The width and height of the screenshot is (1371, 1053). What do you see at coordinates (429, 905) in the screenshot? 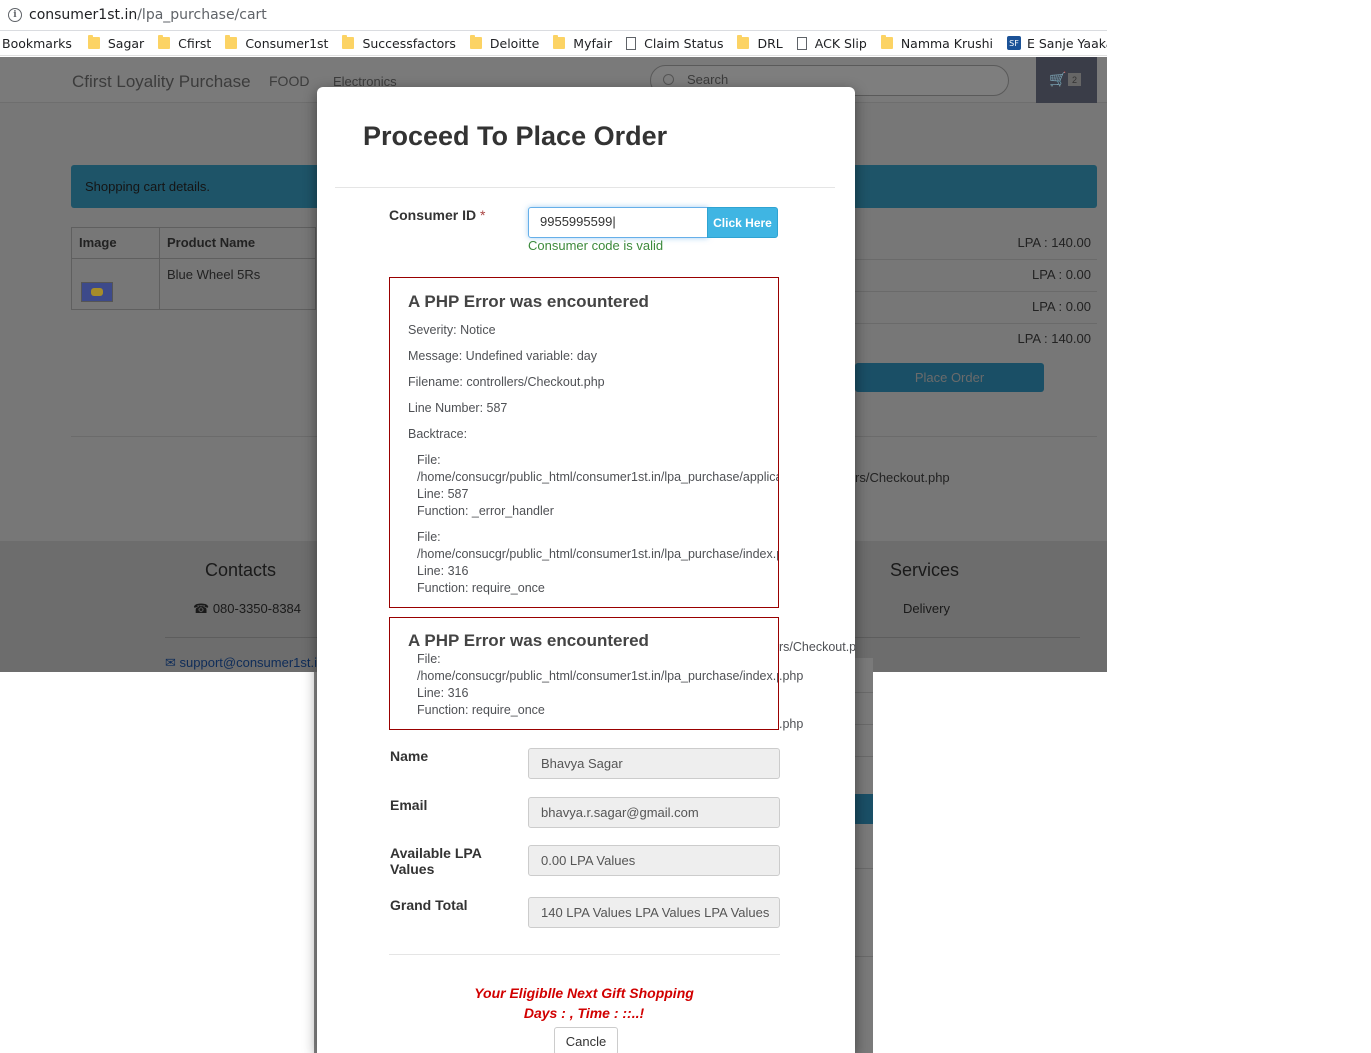
I see `grand-total-label: Grand Total` at bounding box center [429, 905].